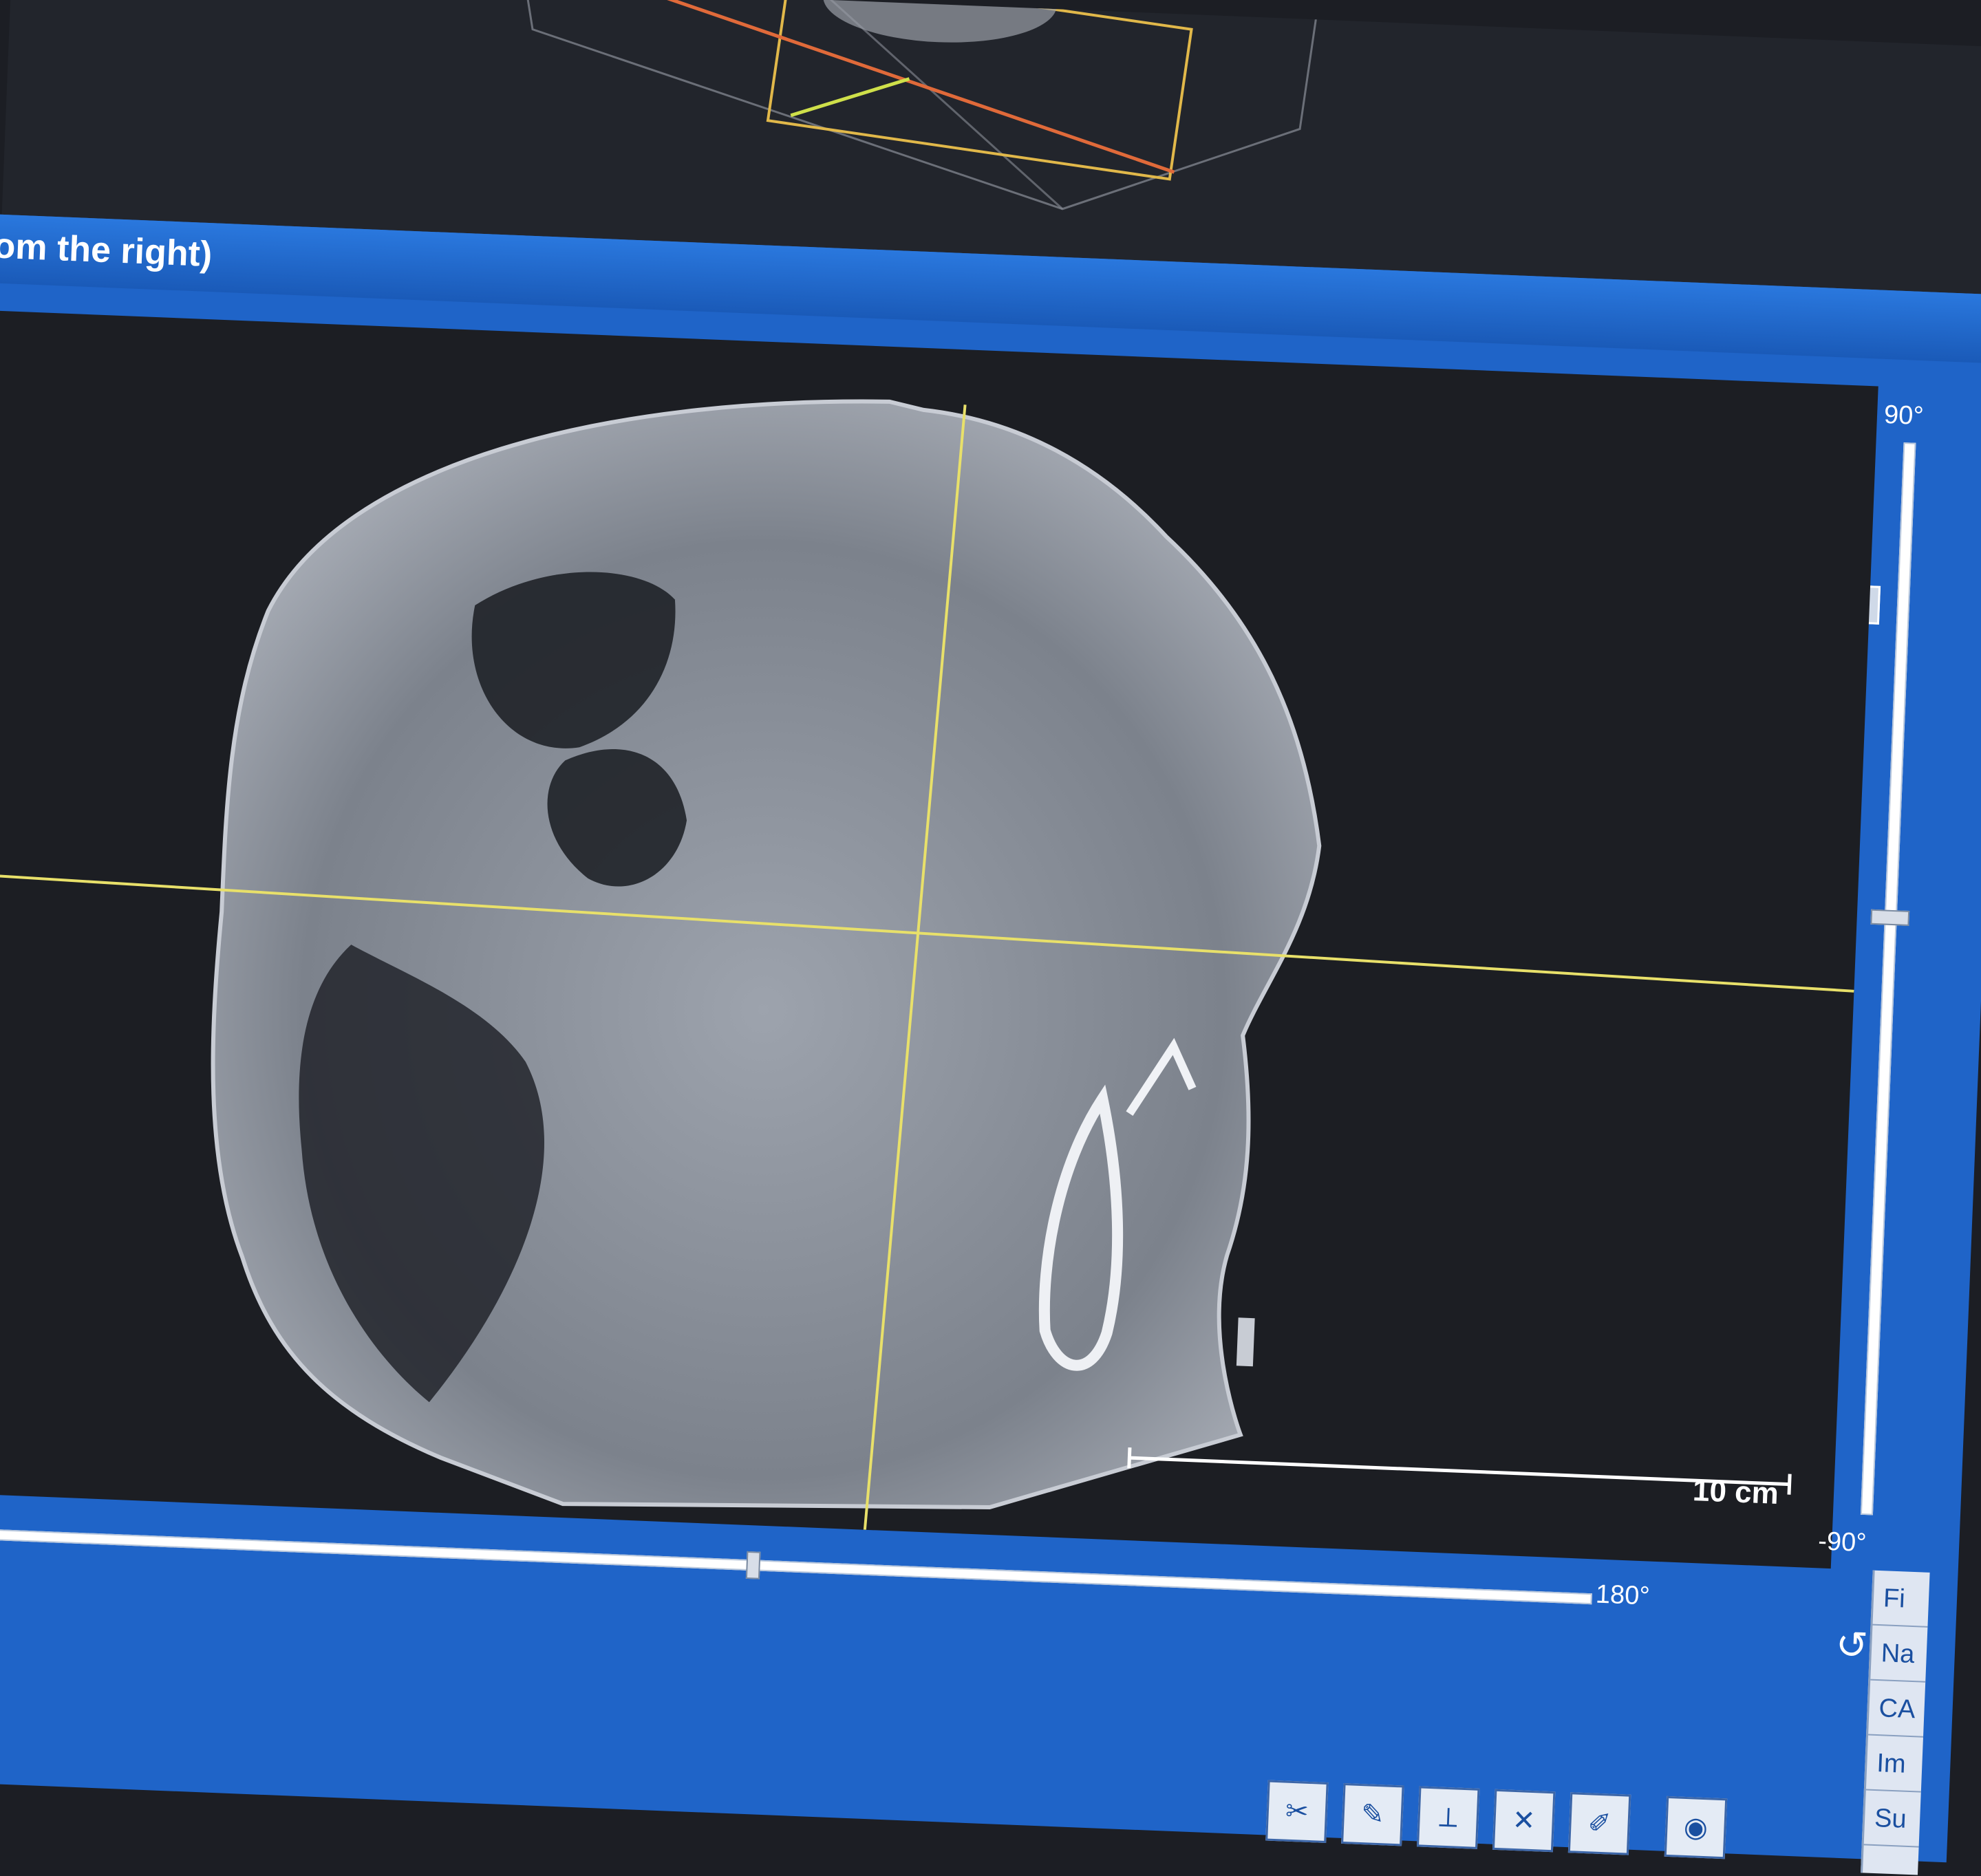 The image size is (1981, 1876). I want to click on side-menu-item: Im, so click(1894, 1764).